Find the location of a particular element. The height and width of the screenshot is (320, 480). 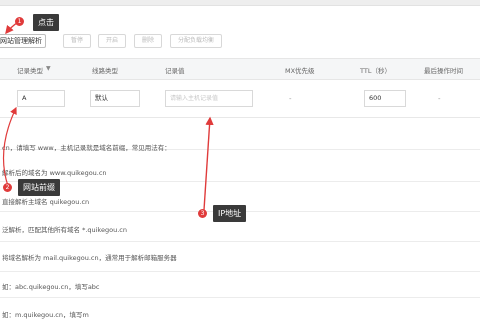

th-mx-priority: MX优先级 is located at coordinates (300, 71).